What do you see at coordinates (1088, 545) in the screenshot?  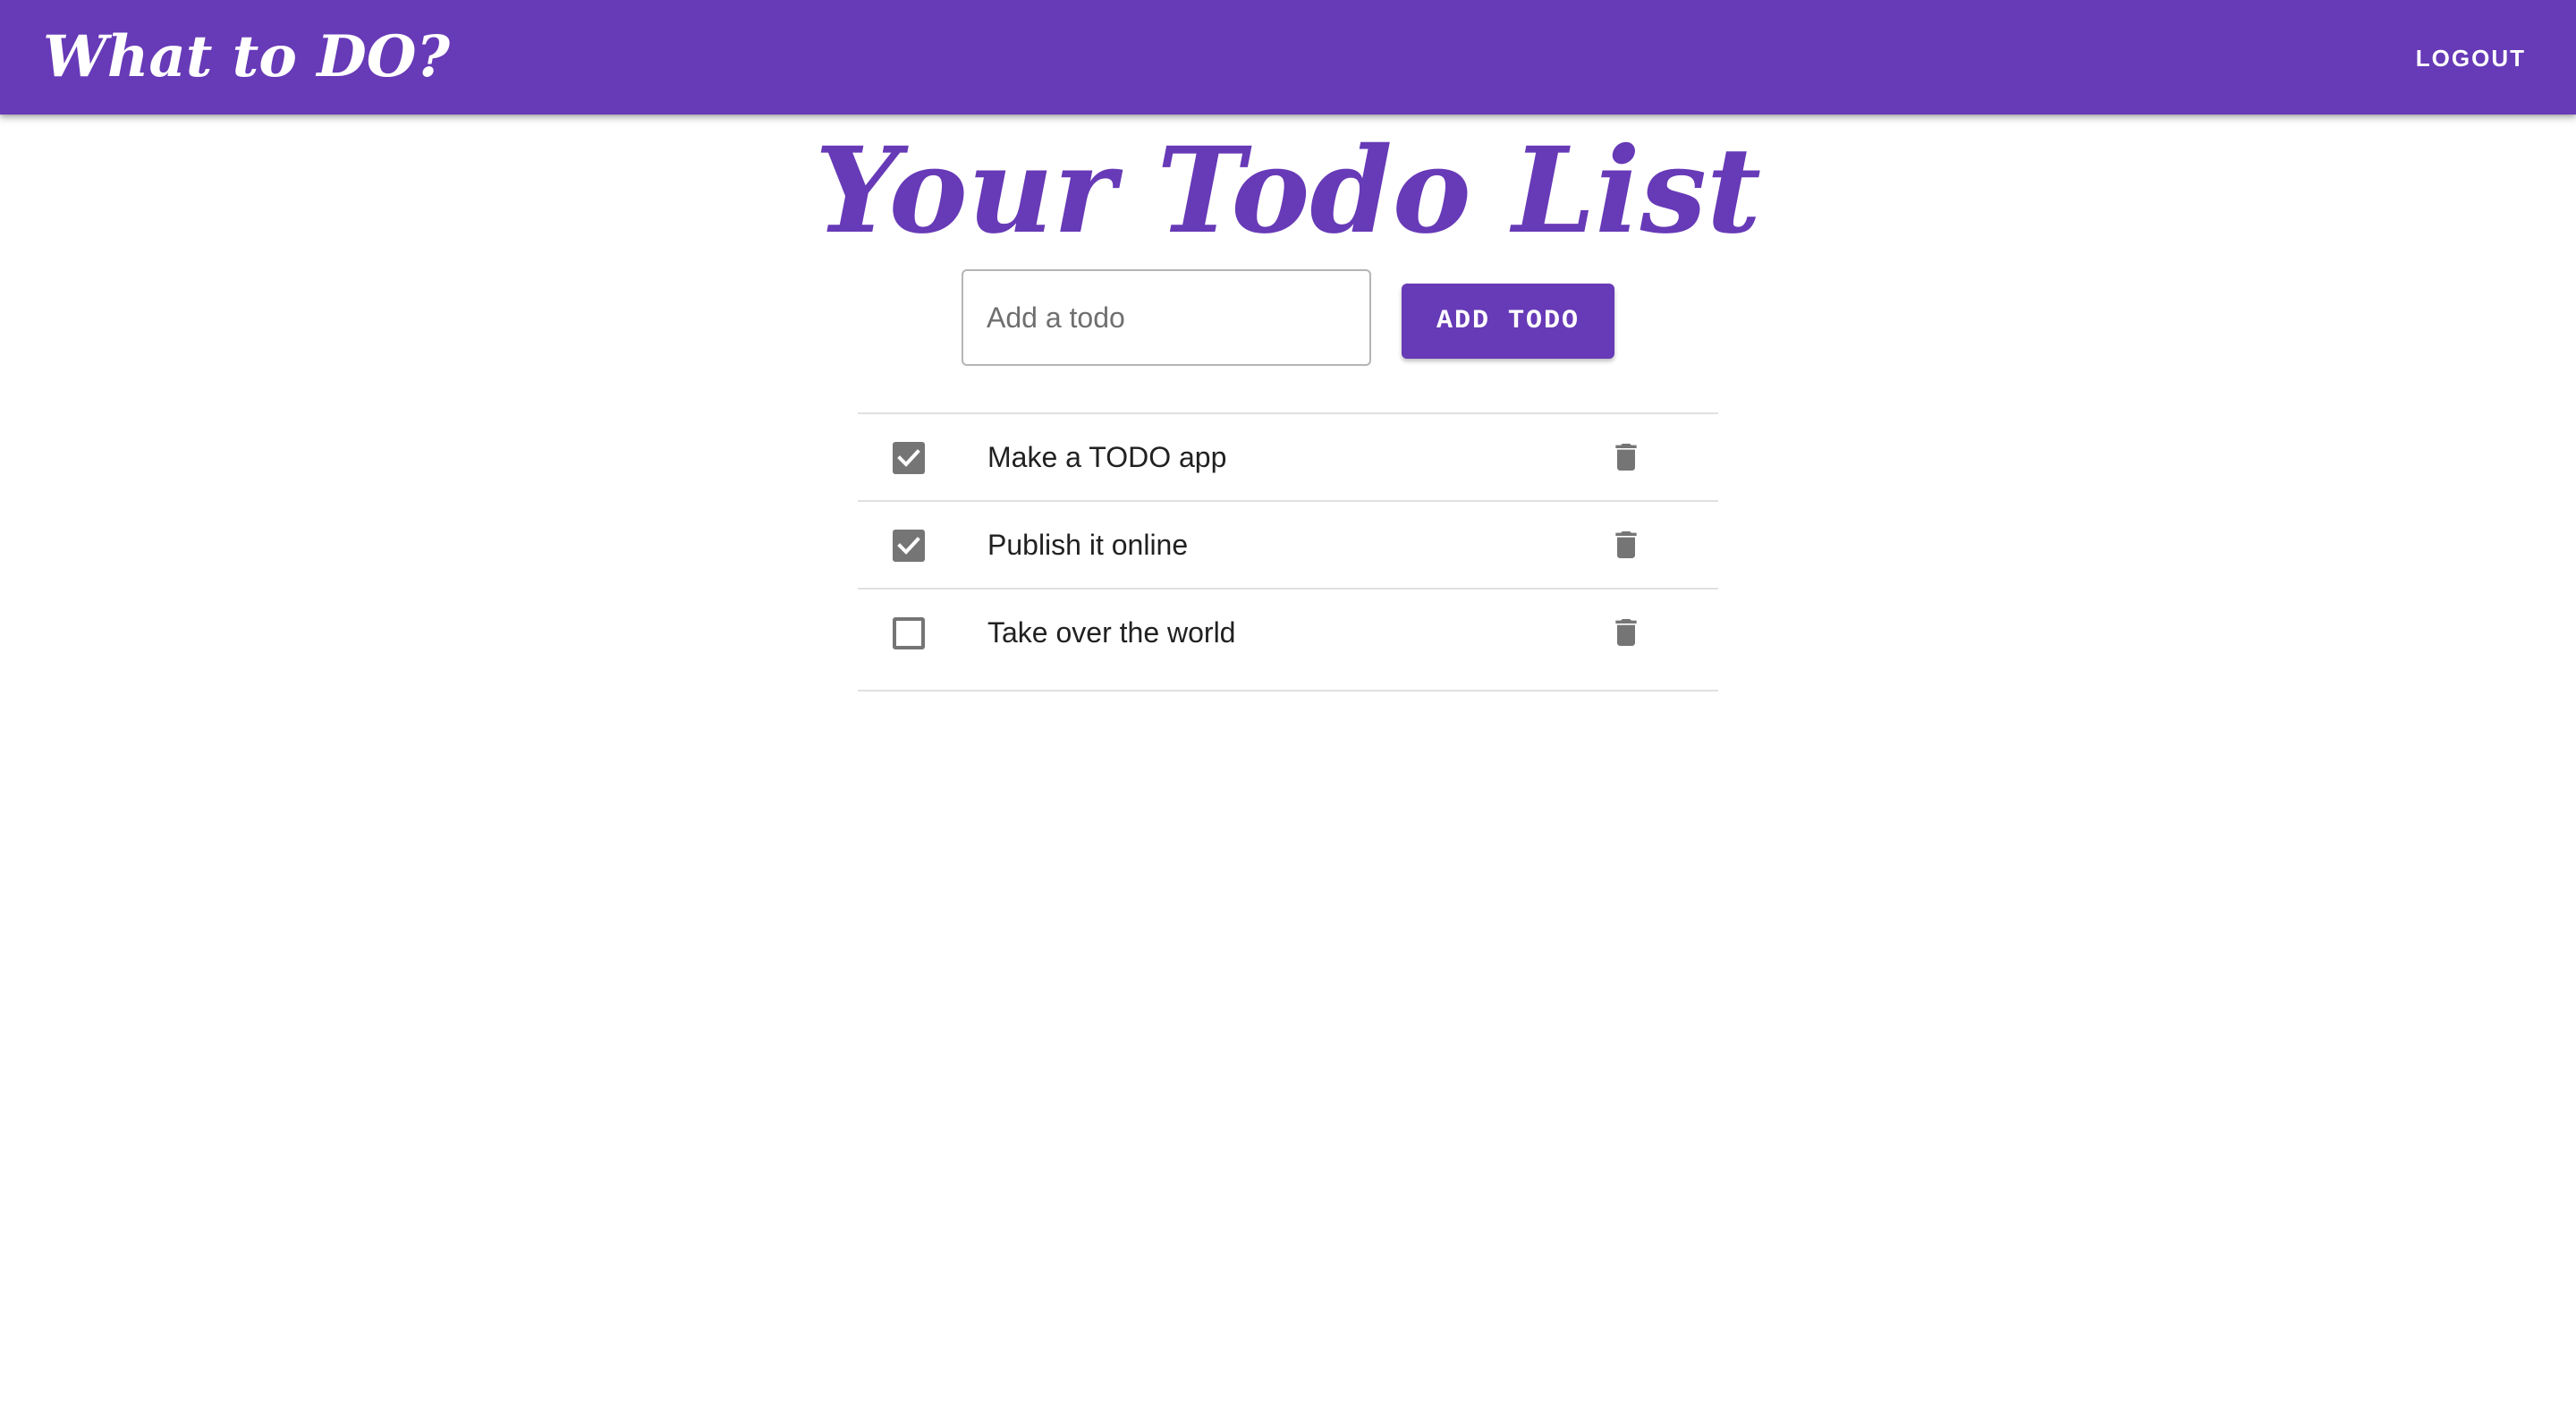 I see `todo-text: Publish it online` at bounding box center [1088, 545].